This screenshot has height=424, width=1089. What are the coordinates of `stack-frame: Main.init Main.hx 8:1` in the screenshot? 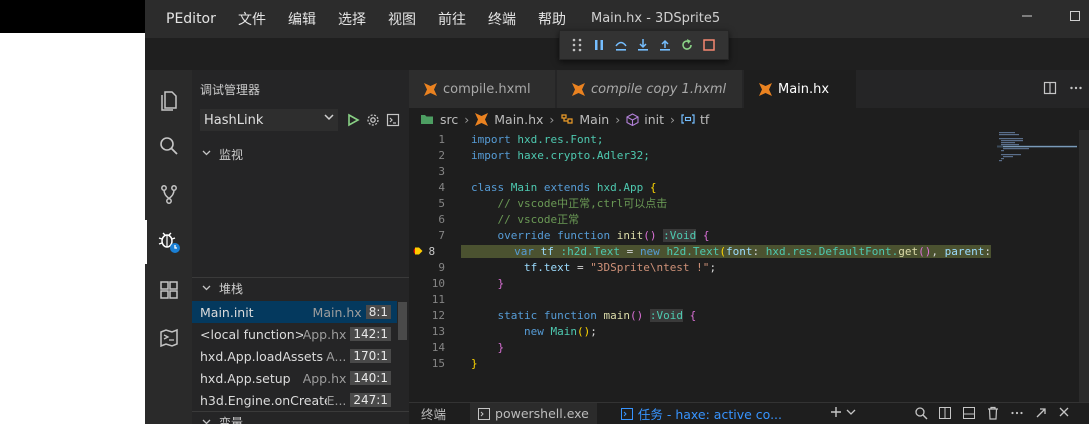 It's located at (294, 312).